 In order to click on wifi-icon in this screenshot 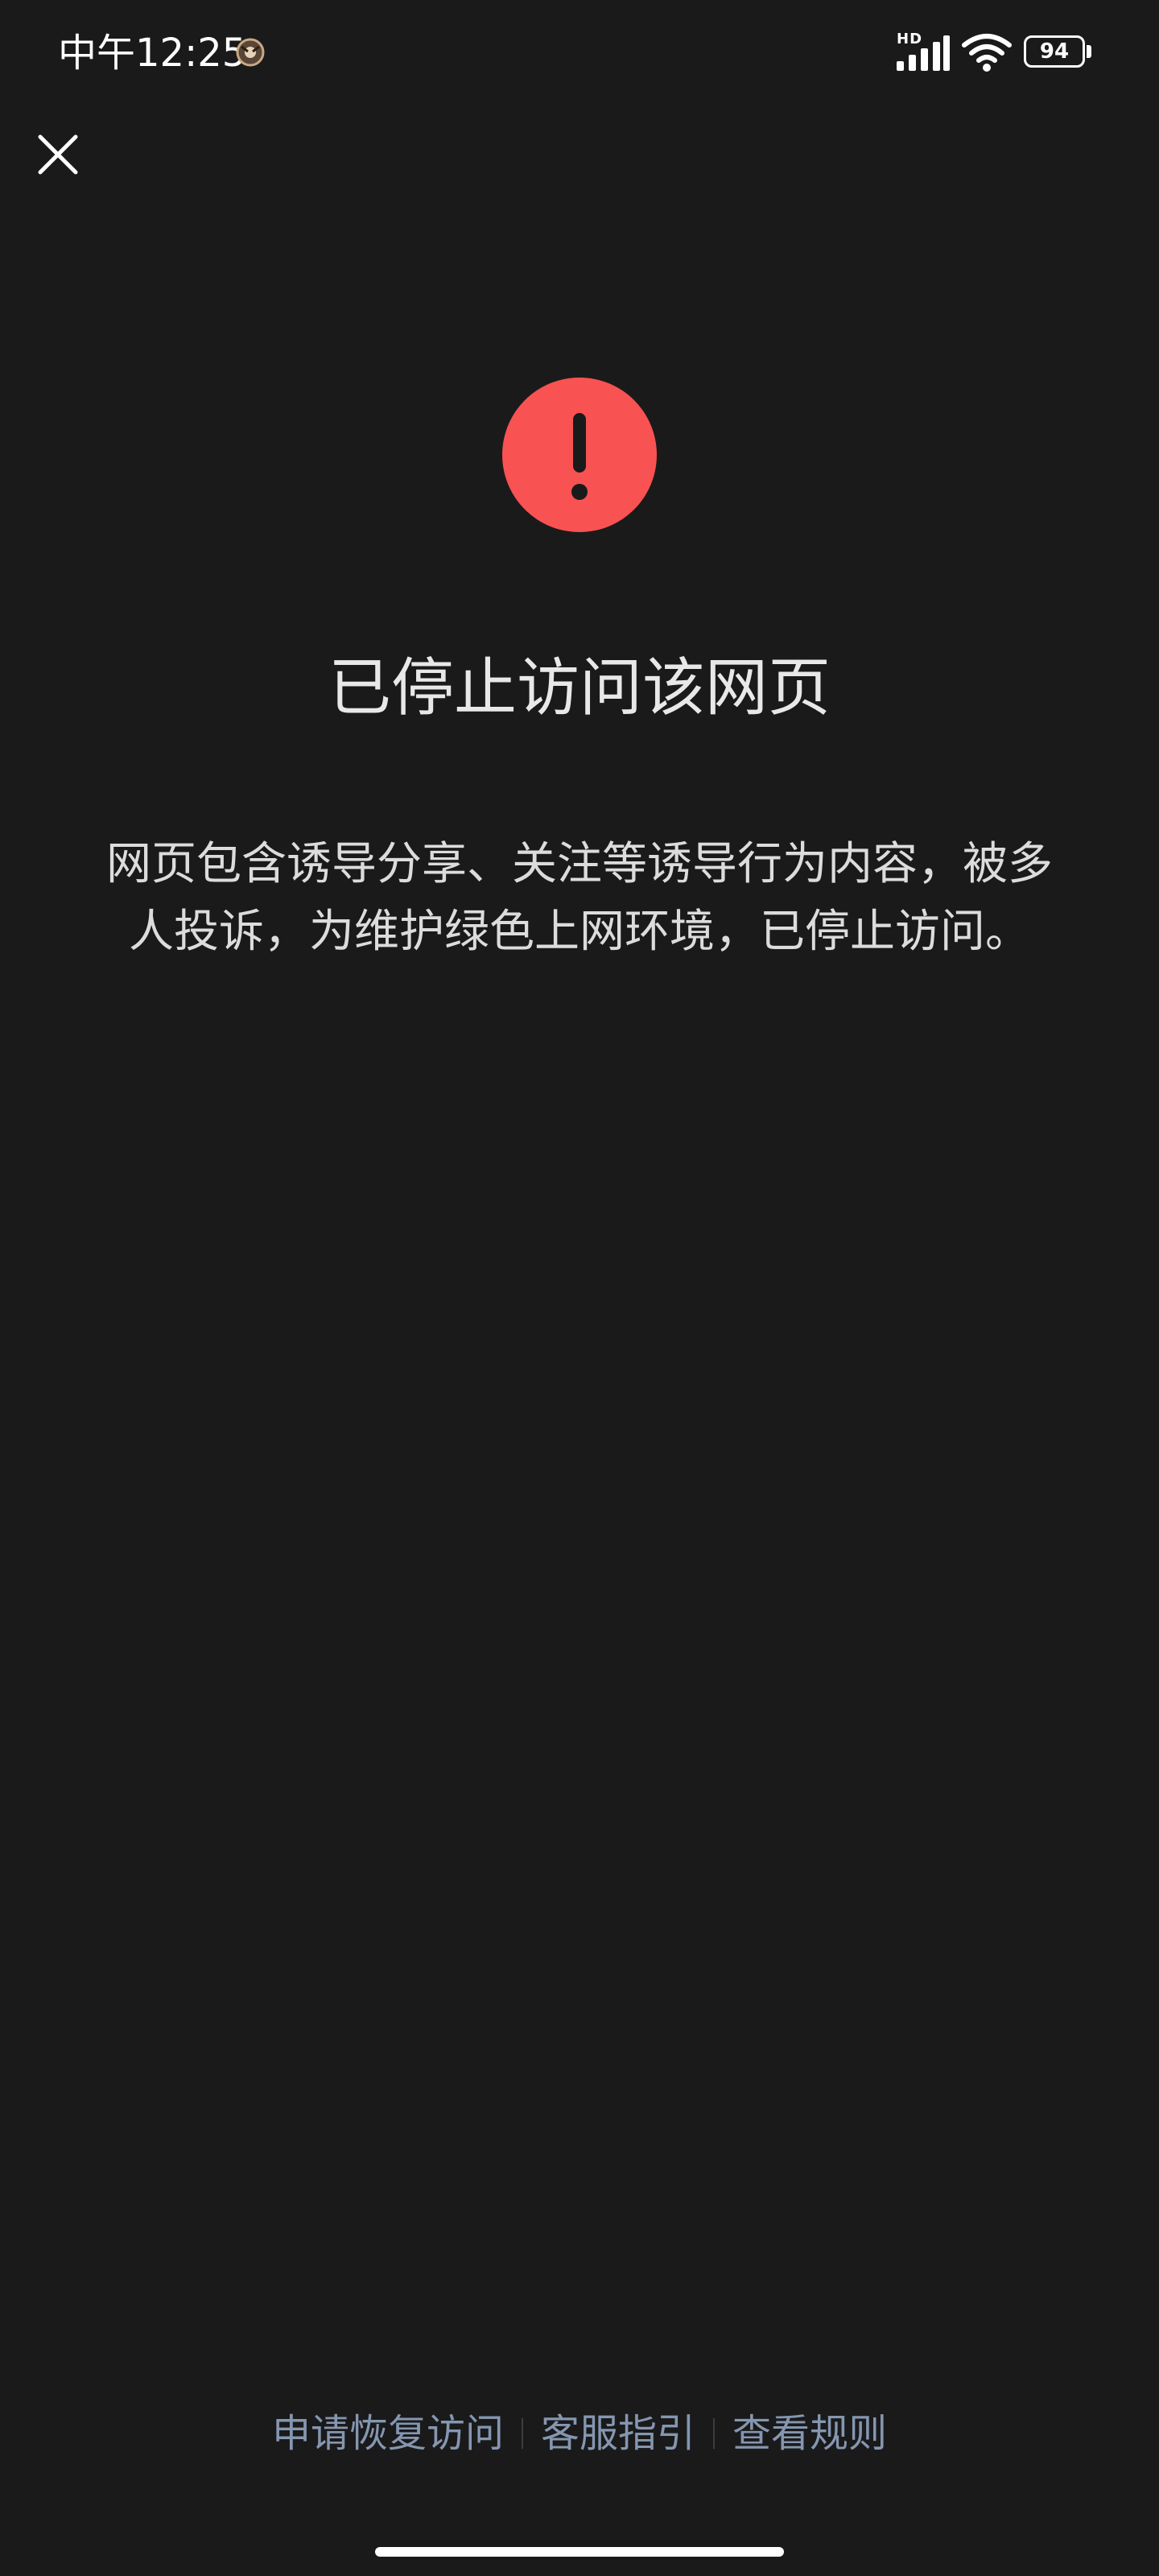, I will do `click(987, 53)`.